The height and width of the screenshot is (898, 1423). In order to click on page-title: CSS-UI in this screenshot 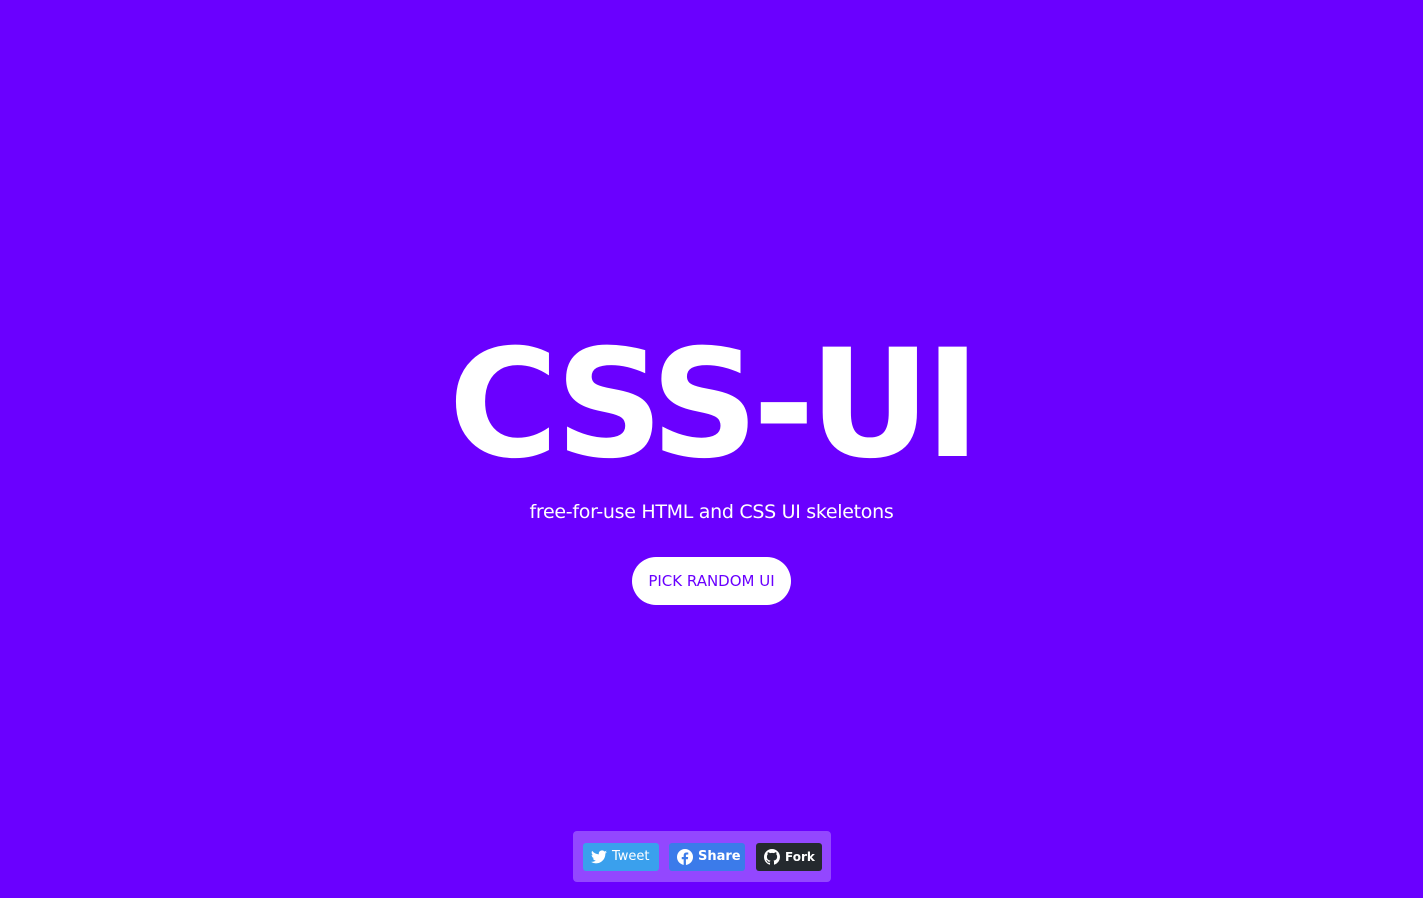, I will do `click(714, 405)`.